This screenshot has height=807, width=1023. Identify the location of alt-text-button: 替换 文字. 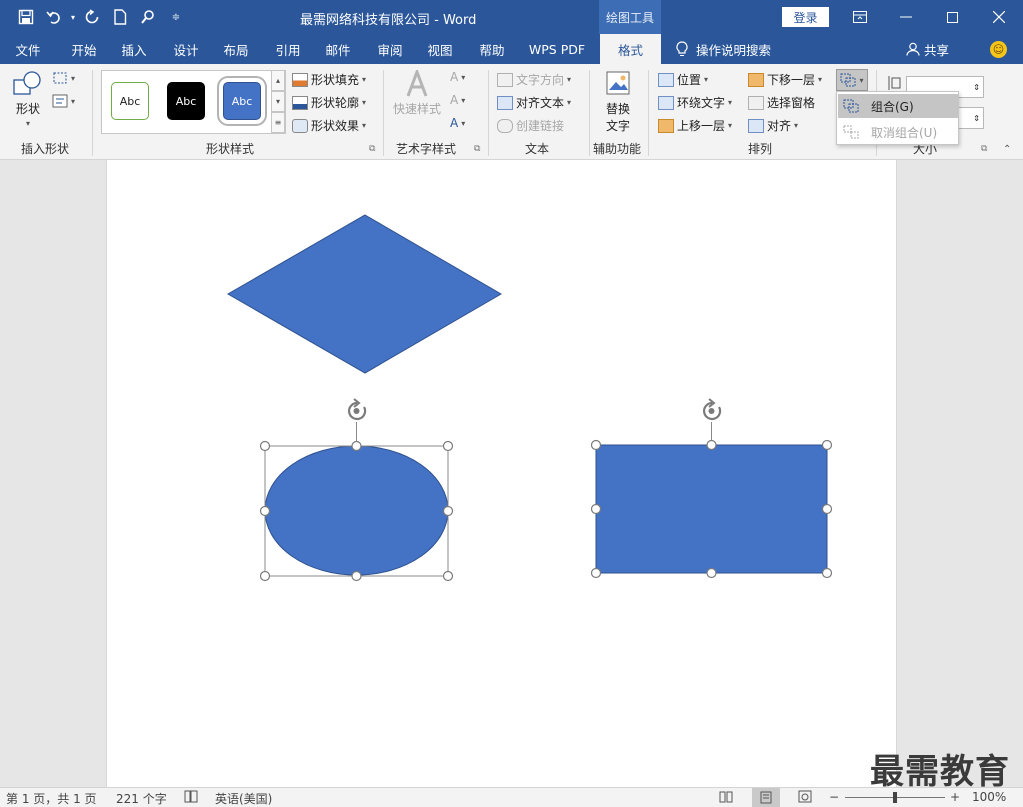
(618, 103).